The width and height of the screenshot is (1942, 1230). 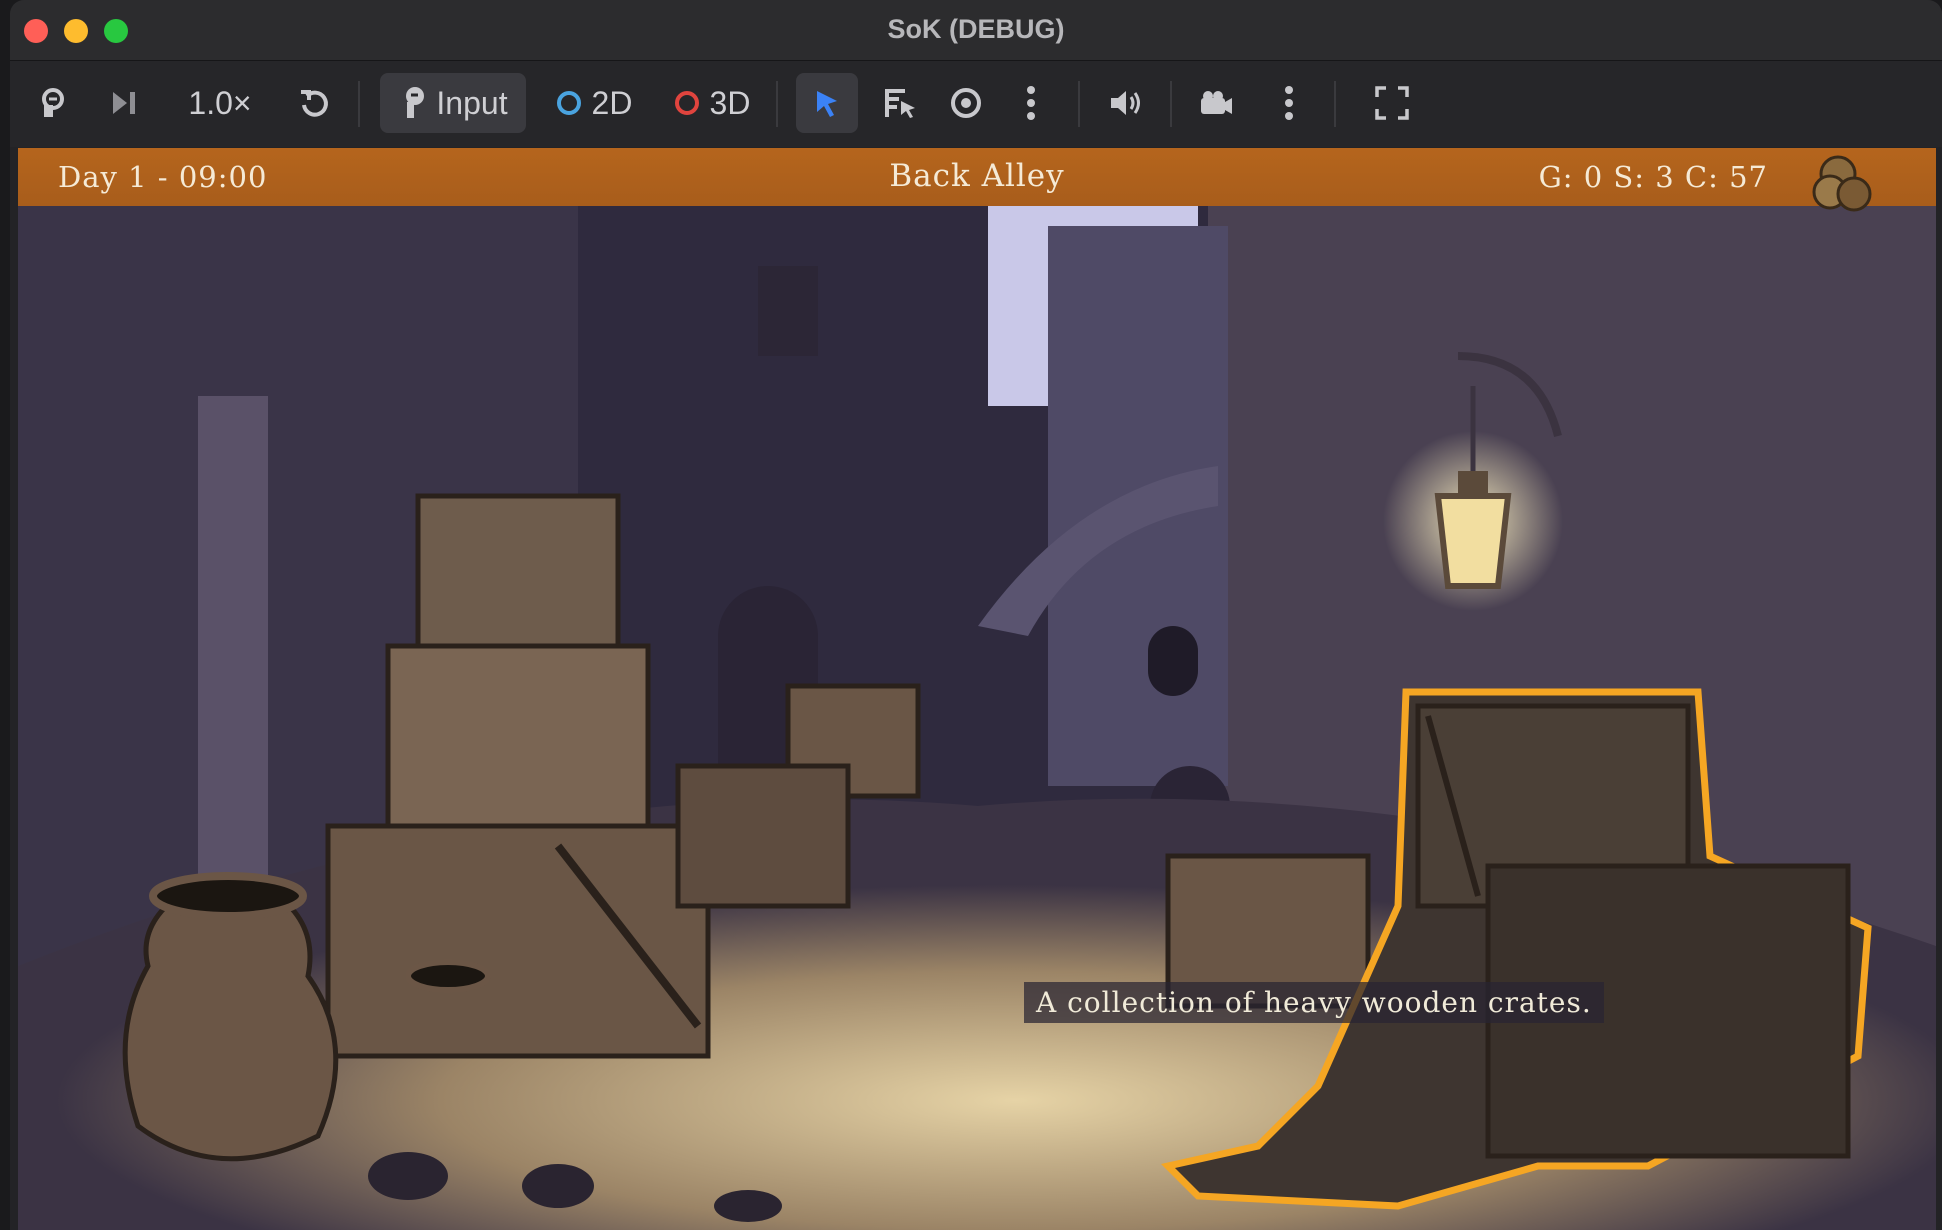 What do you see at coordinates (472, 102) in the screenshot?
I see `input-label: Input` at bounding box center [472, 102].